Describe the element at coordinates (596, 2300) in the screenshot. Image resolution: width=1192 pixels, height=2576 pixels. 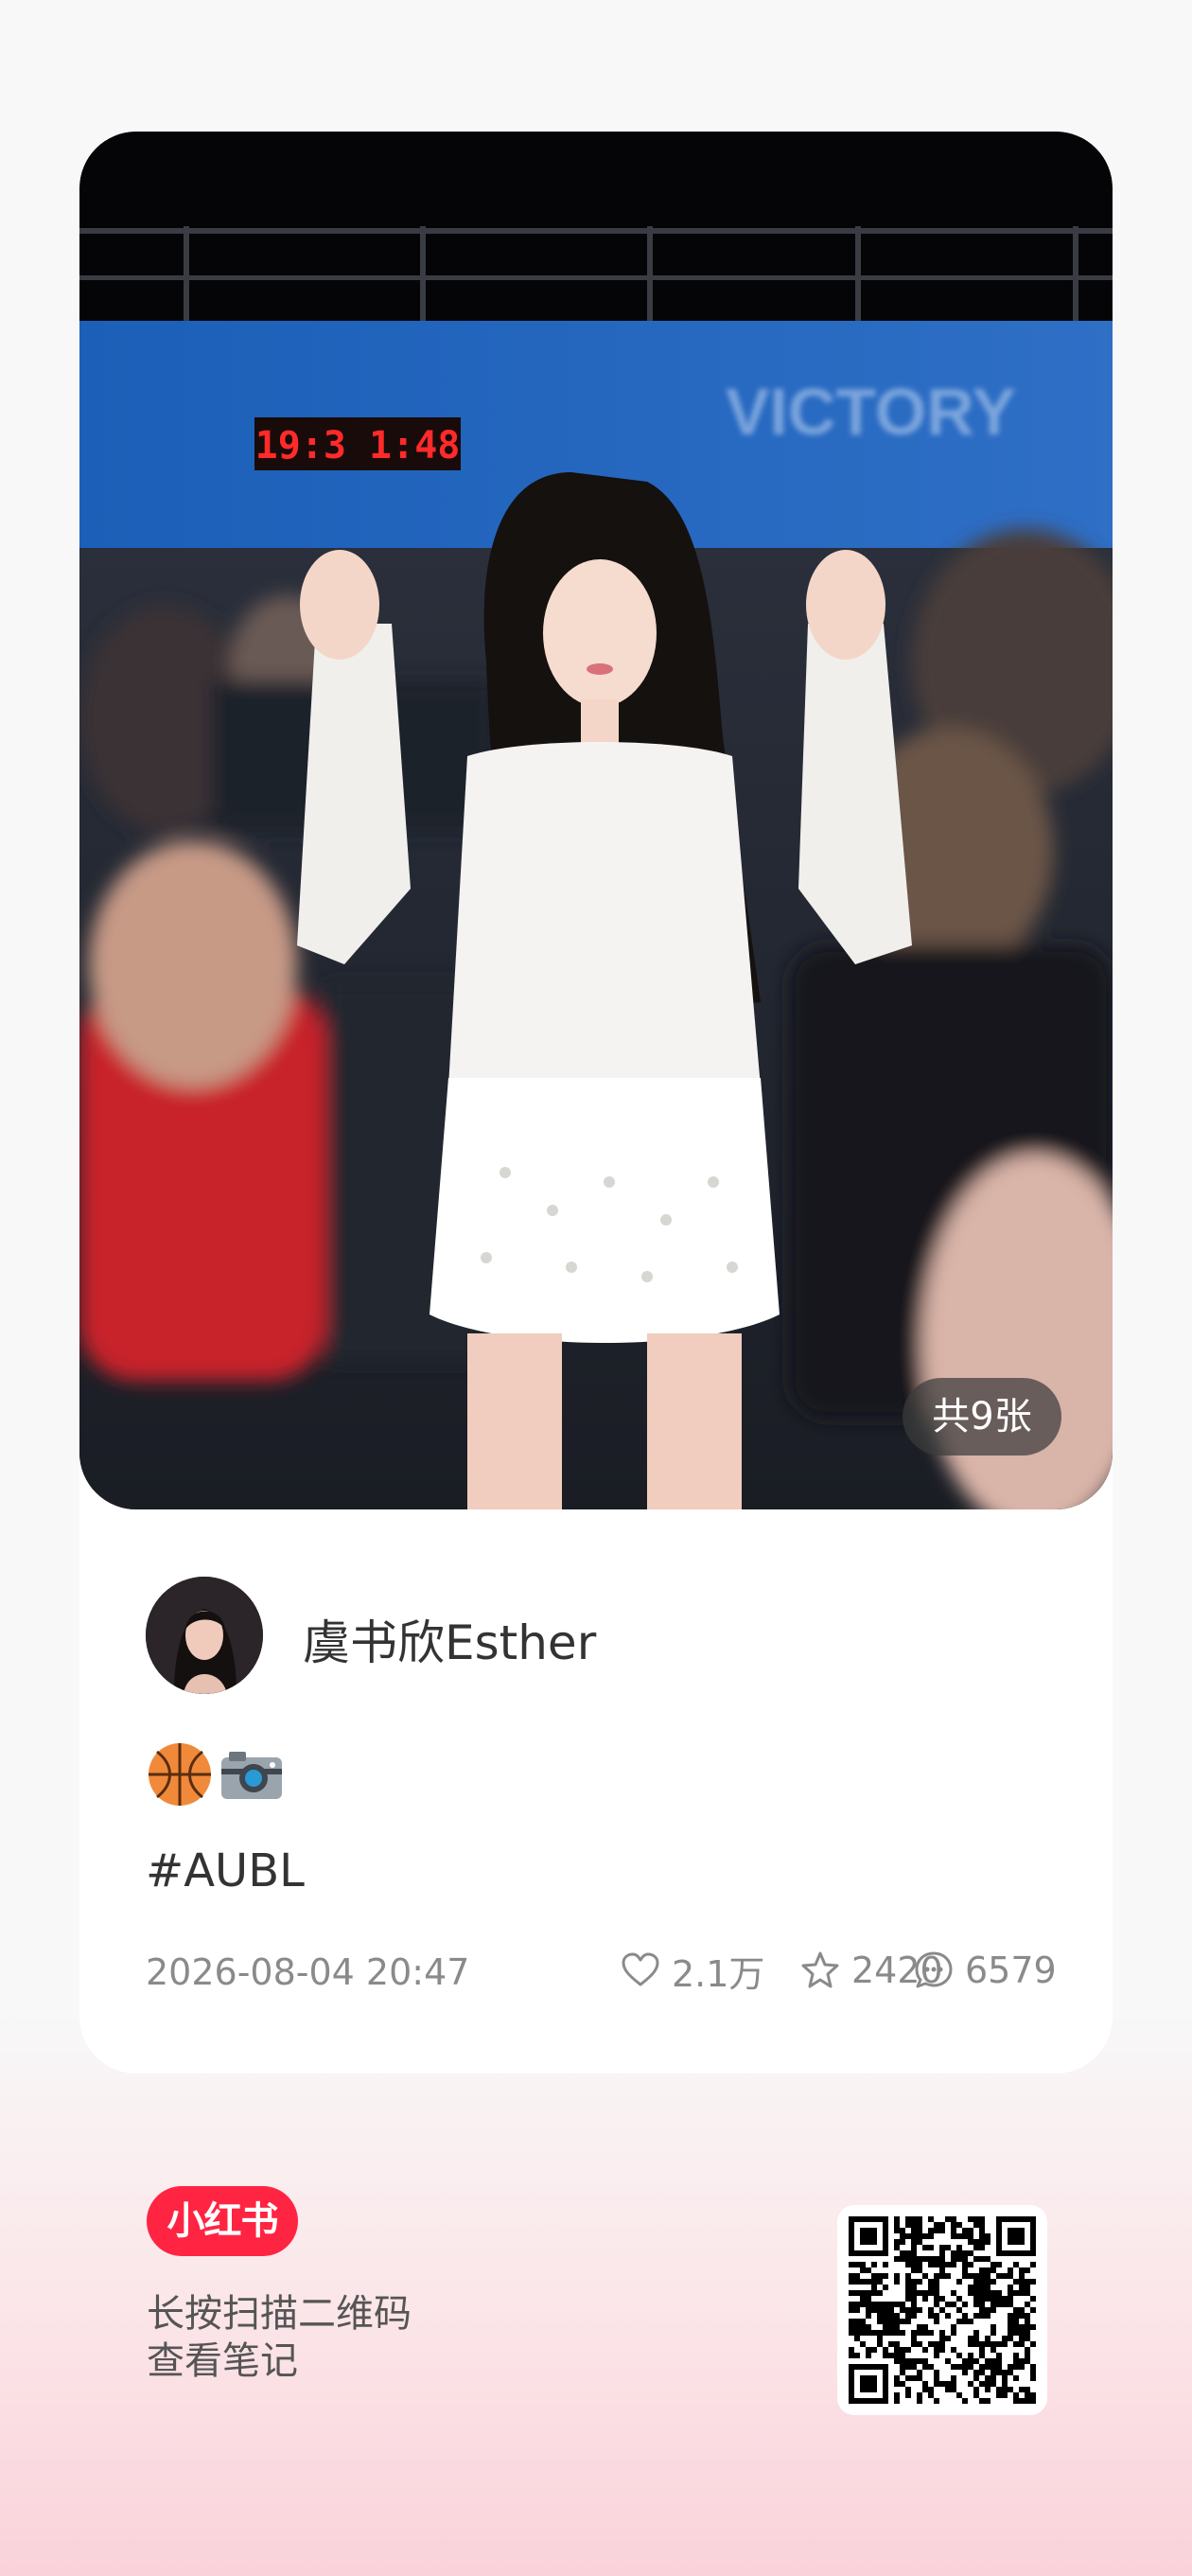
I see `share-footer: 小红书 长按扫描二维码 查看笔记` at that location.